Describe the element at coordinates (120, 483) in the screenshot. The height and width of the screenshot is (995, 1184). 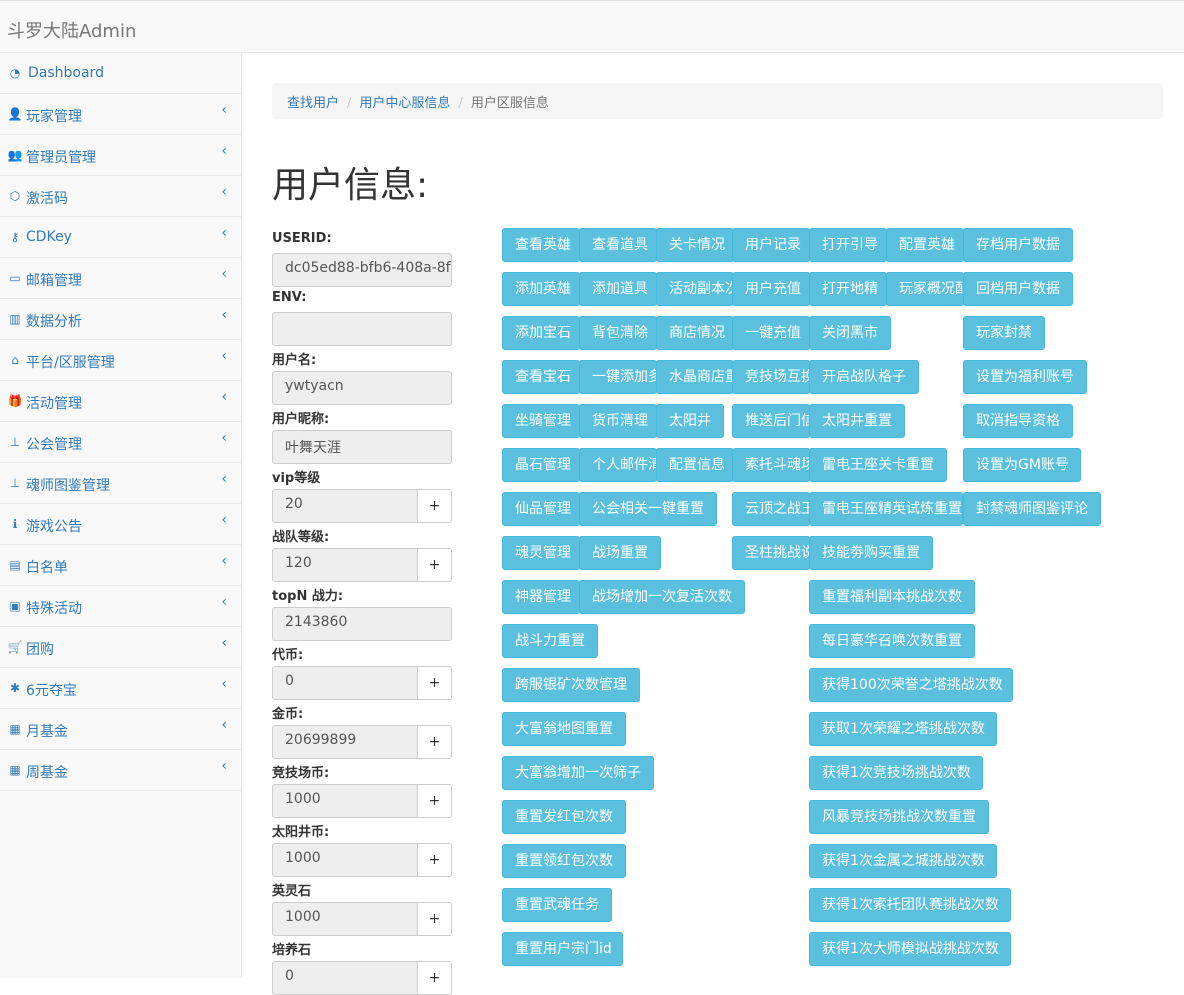
I see `sidebar-item-10: ⊥ 魂师图鉴管理 ‹` at that location.